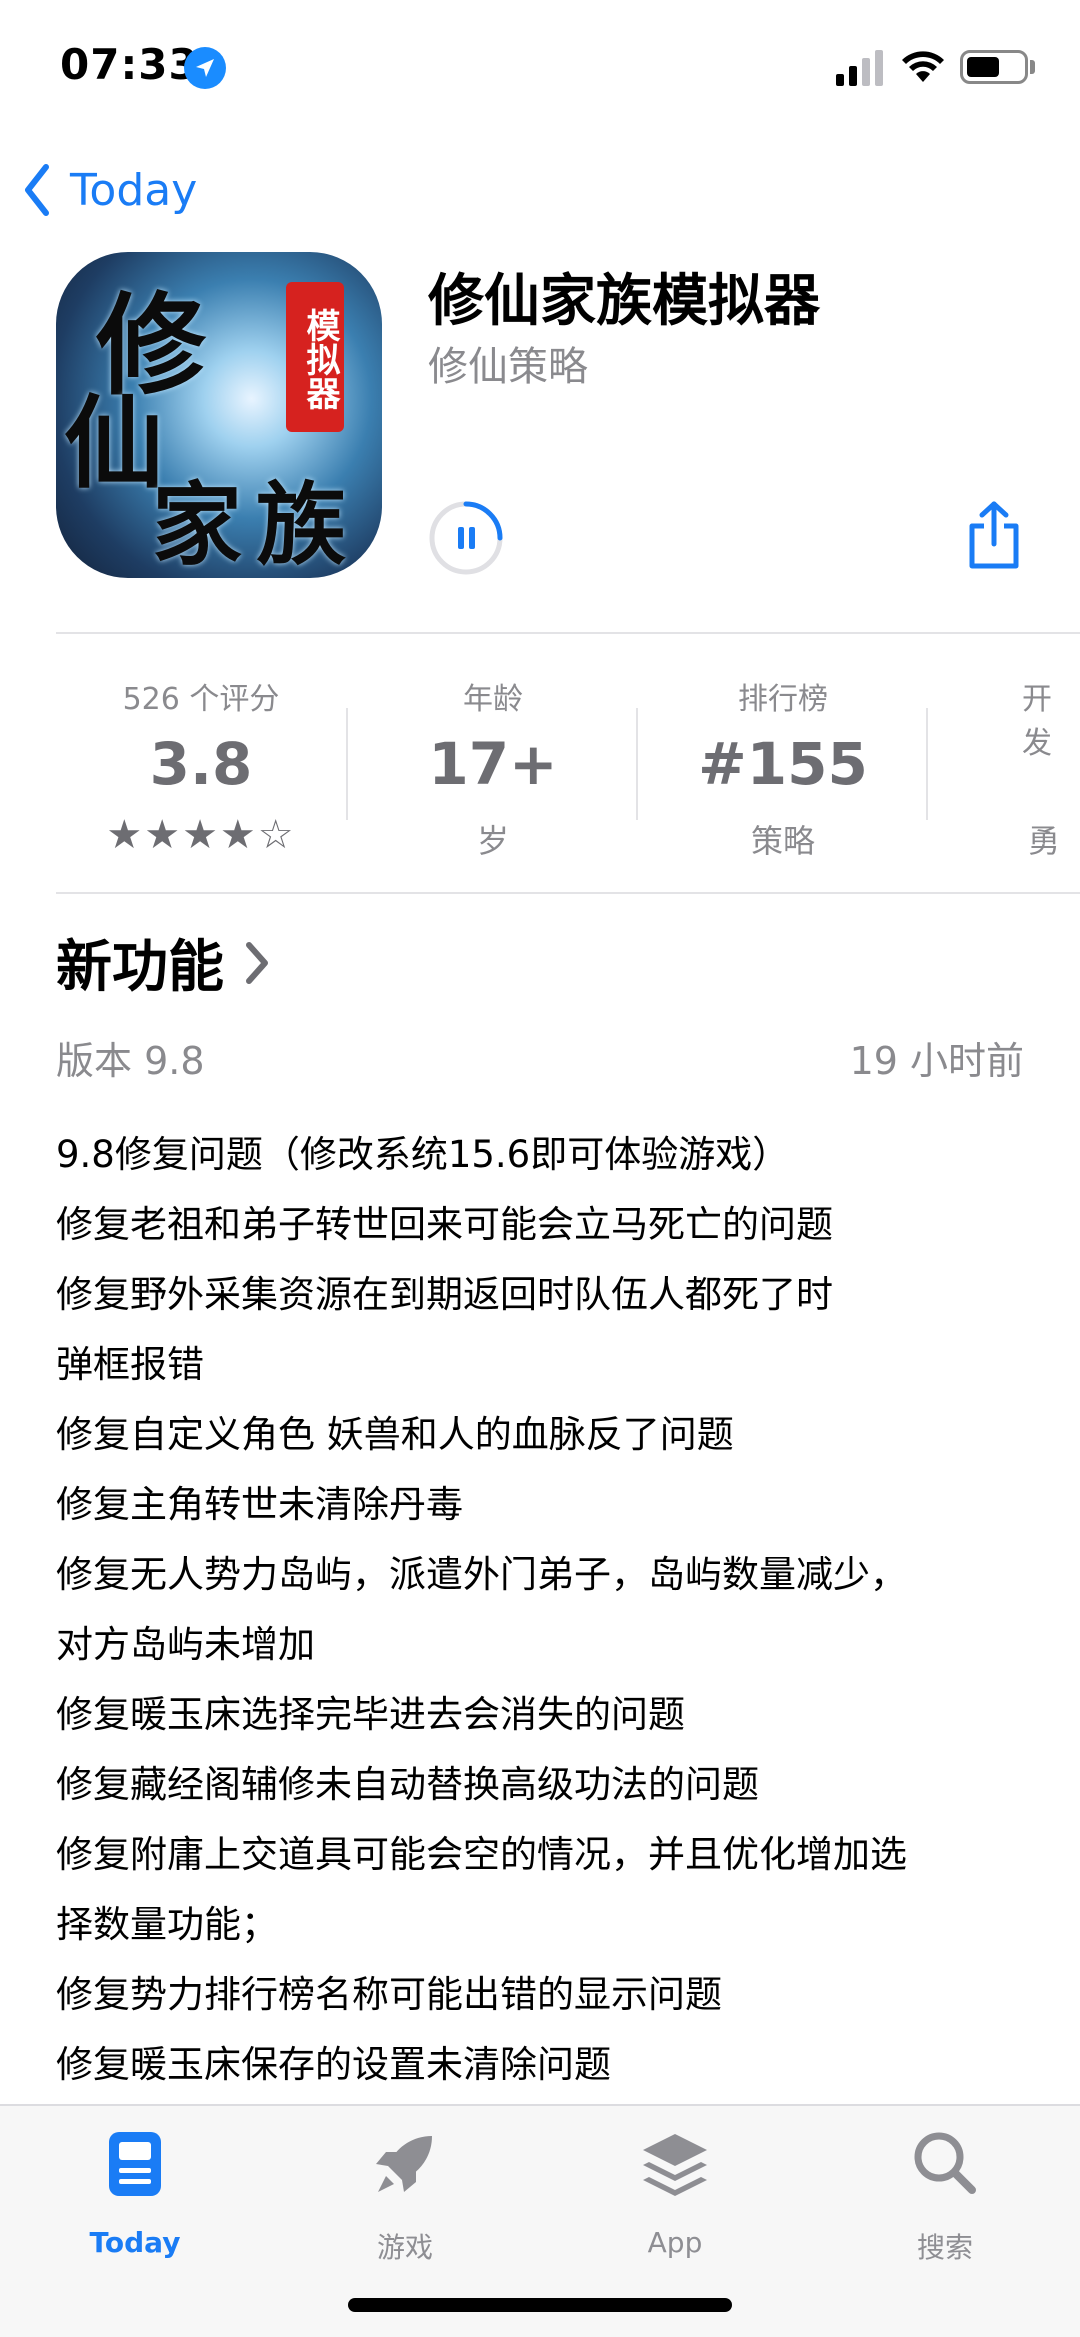 This screenshot has width=1080, height=2337. I want to click on status-bar: 07:33, so click(540, 70).